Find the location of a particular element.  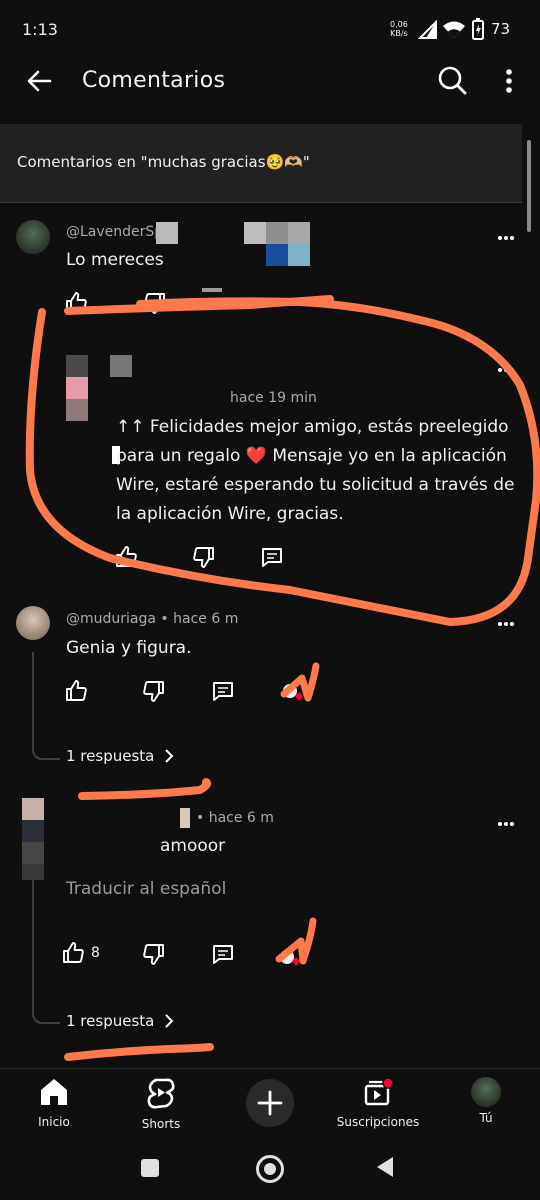

like-count: 8 is located at coordinates (95, 953).